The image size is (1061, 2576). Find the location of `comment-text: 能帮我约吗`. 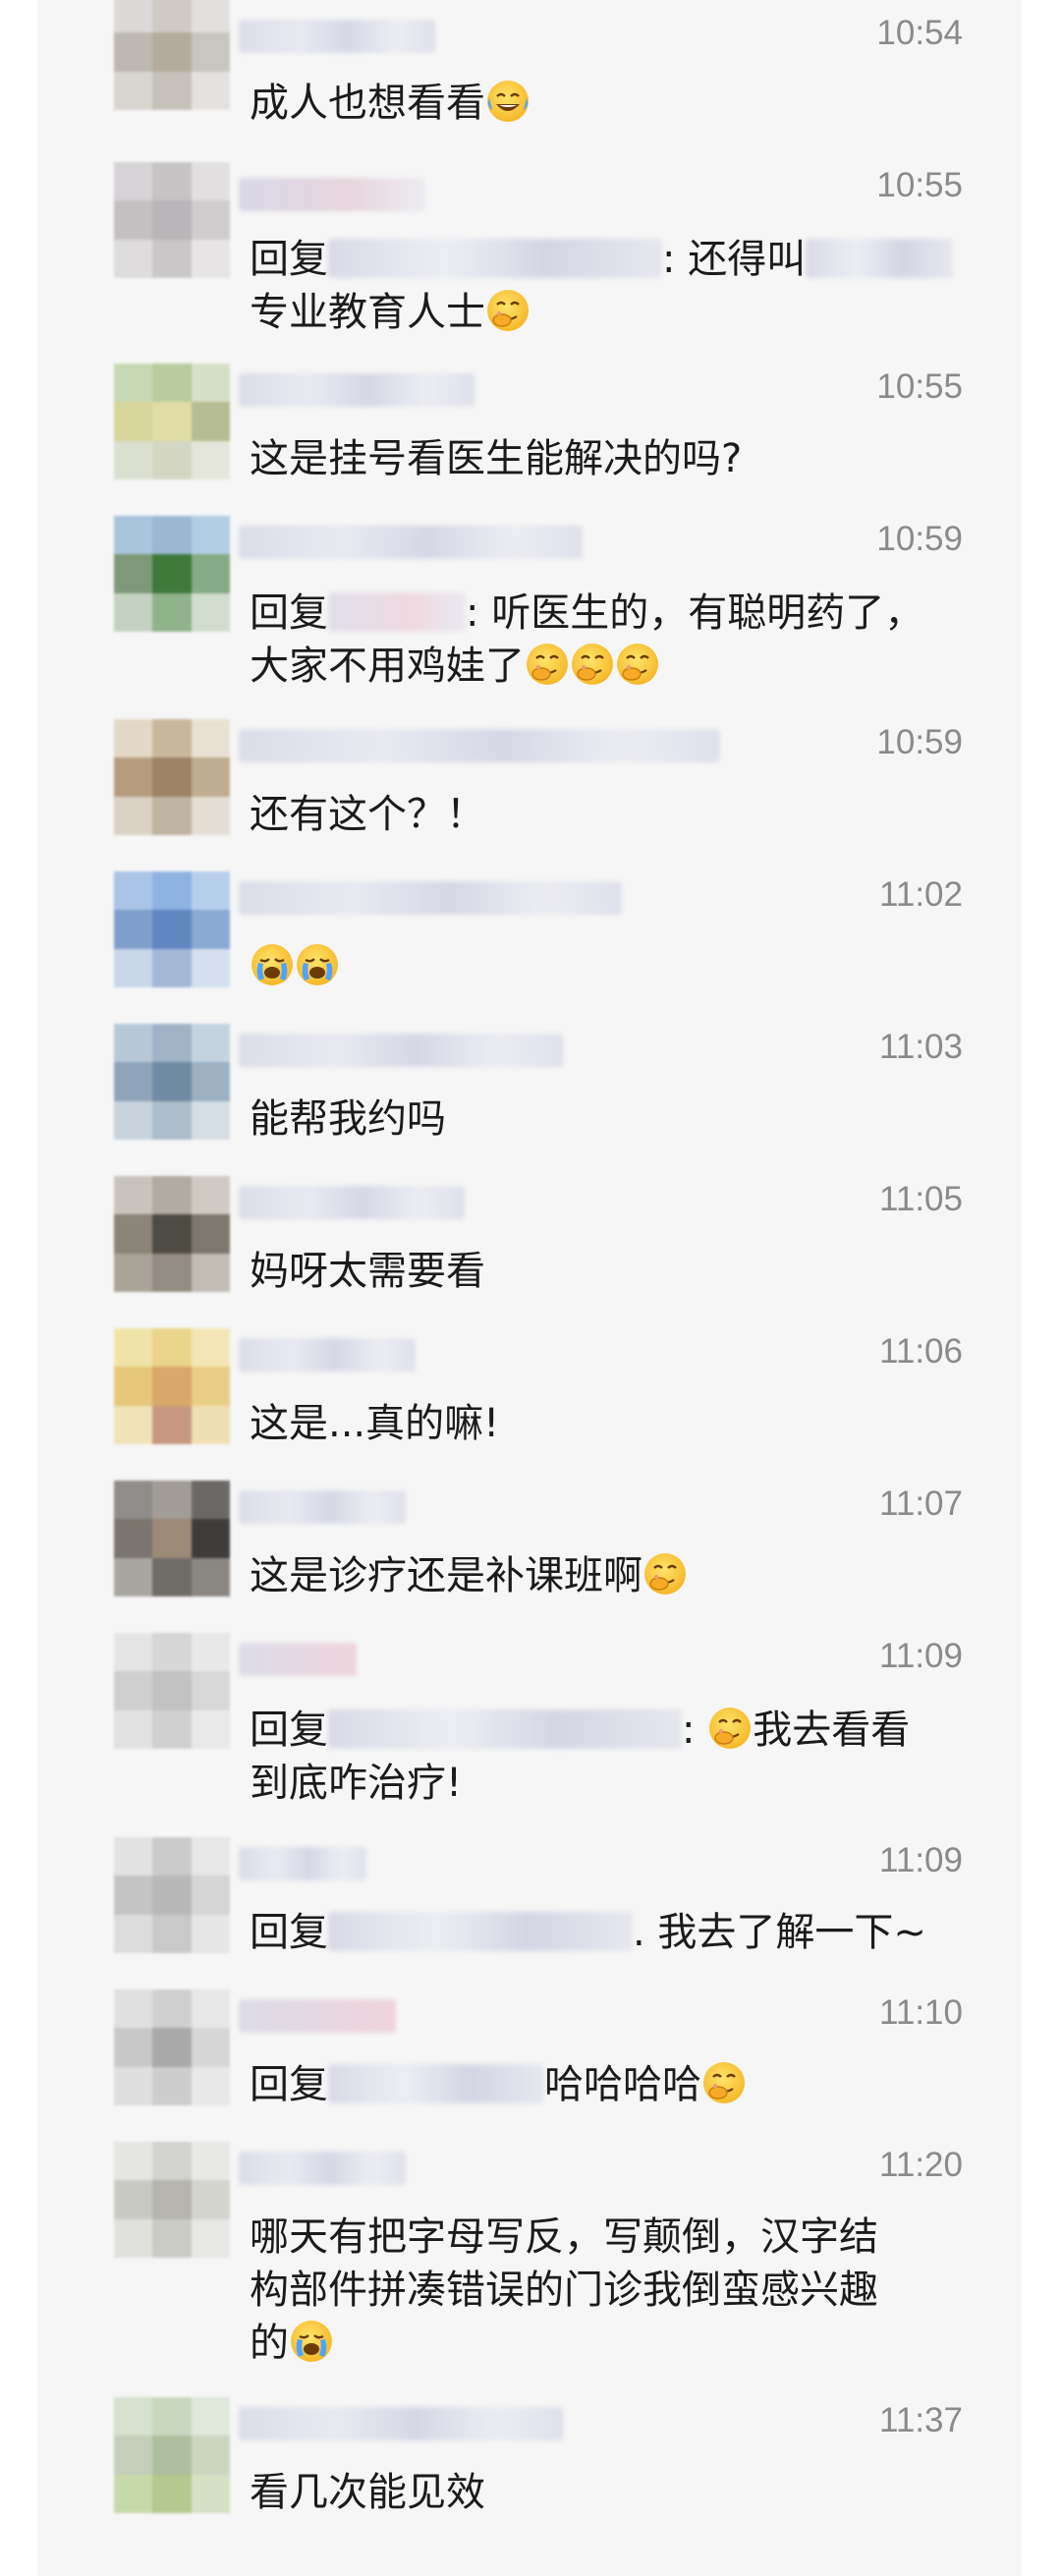

comment-text: 能帮我约吗 is located at coordinates (613, 1119).